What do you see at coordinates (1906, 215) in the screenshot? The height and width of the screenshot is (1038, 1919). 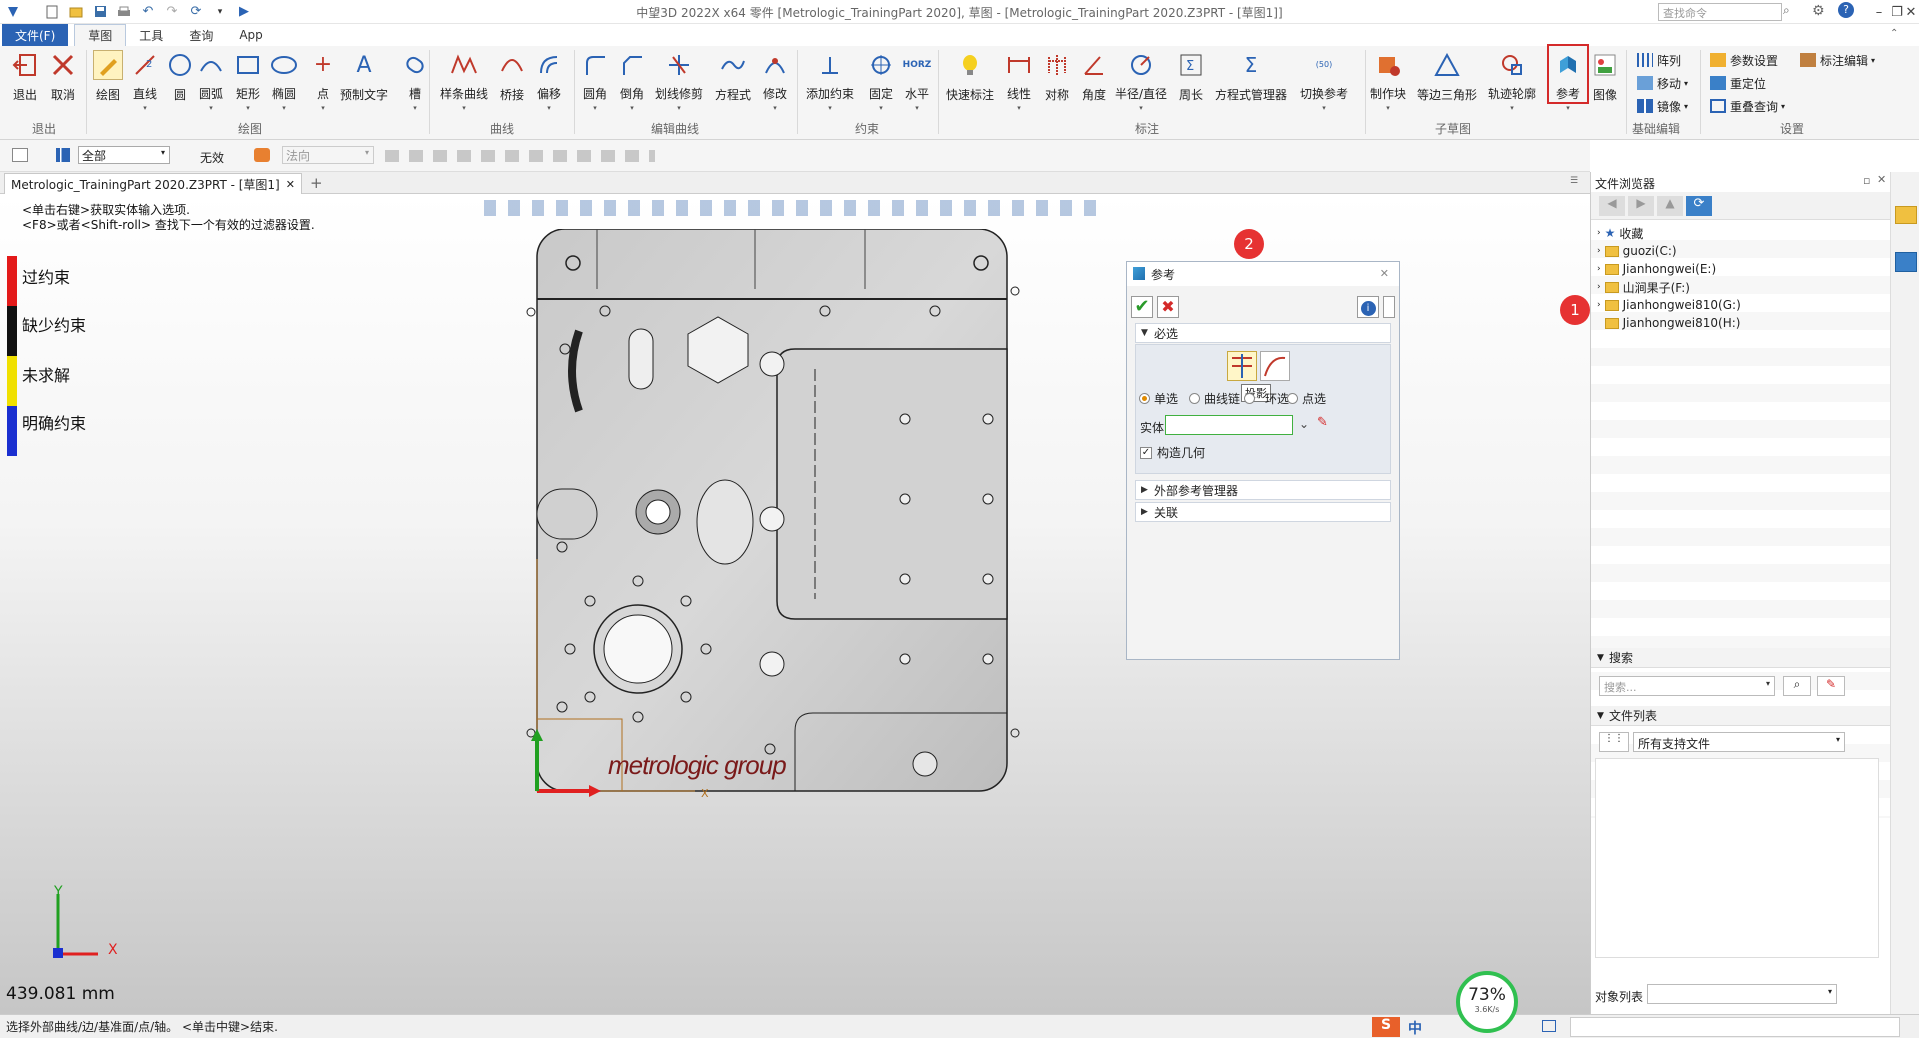 I see `file-browser-dock-icon` at bounding box center [1906, 215].